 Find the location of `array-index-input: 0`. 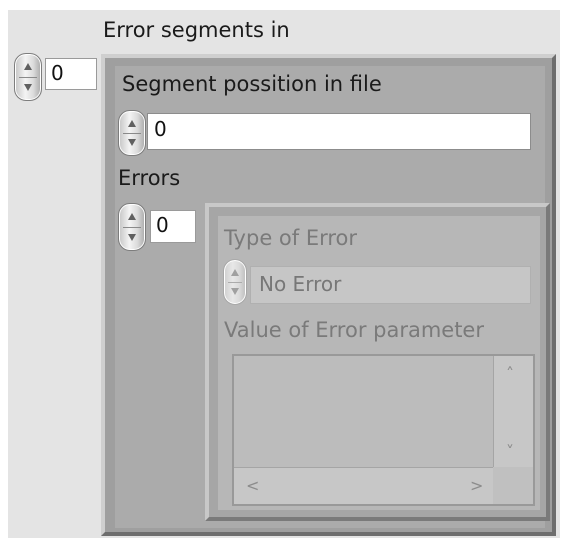

array-index-input: 0 is located at coordinates (71, 74).